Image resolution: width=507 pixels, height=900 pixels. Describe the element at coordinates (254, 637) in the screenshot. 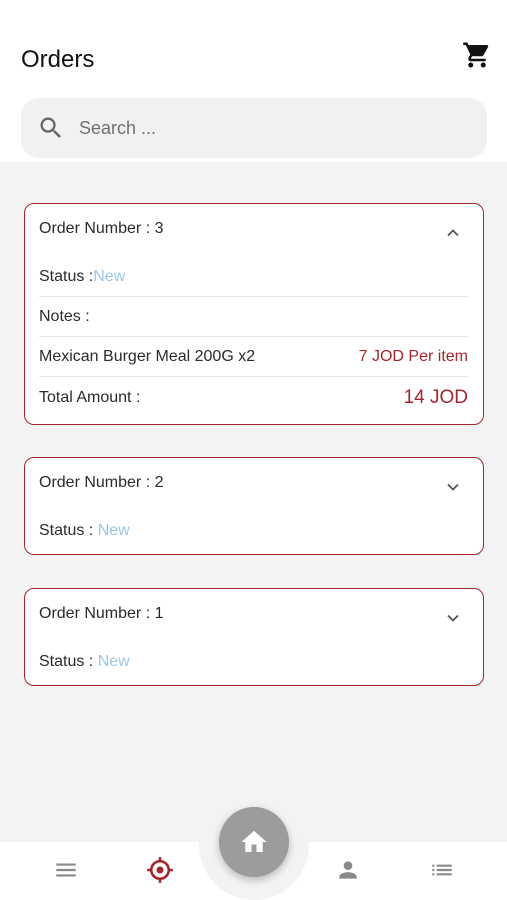

I see `order-card: Order Number : 1 Status : New` at that location.